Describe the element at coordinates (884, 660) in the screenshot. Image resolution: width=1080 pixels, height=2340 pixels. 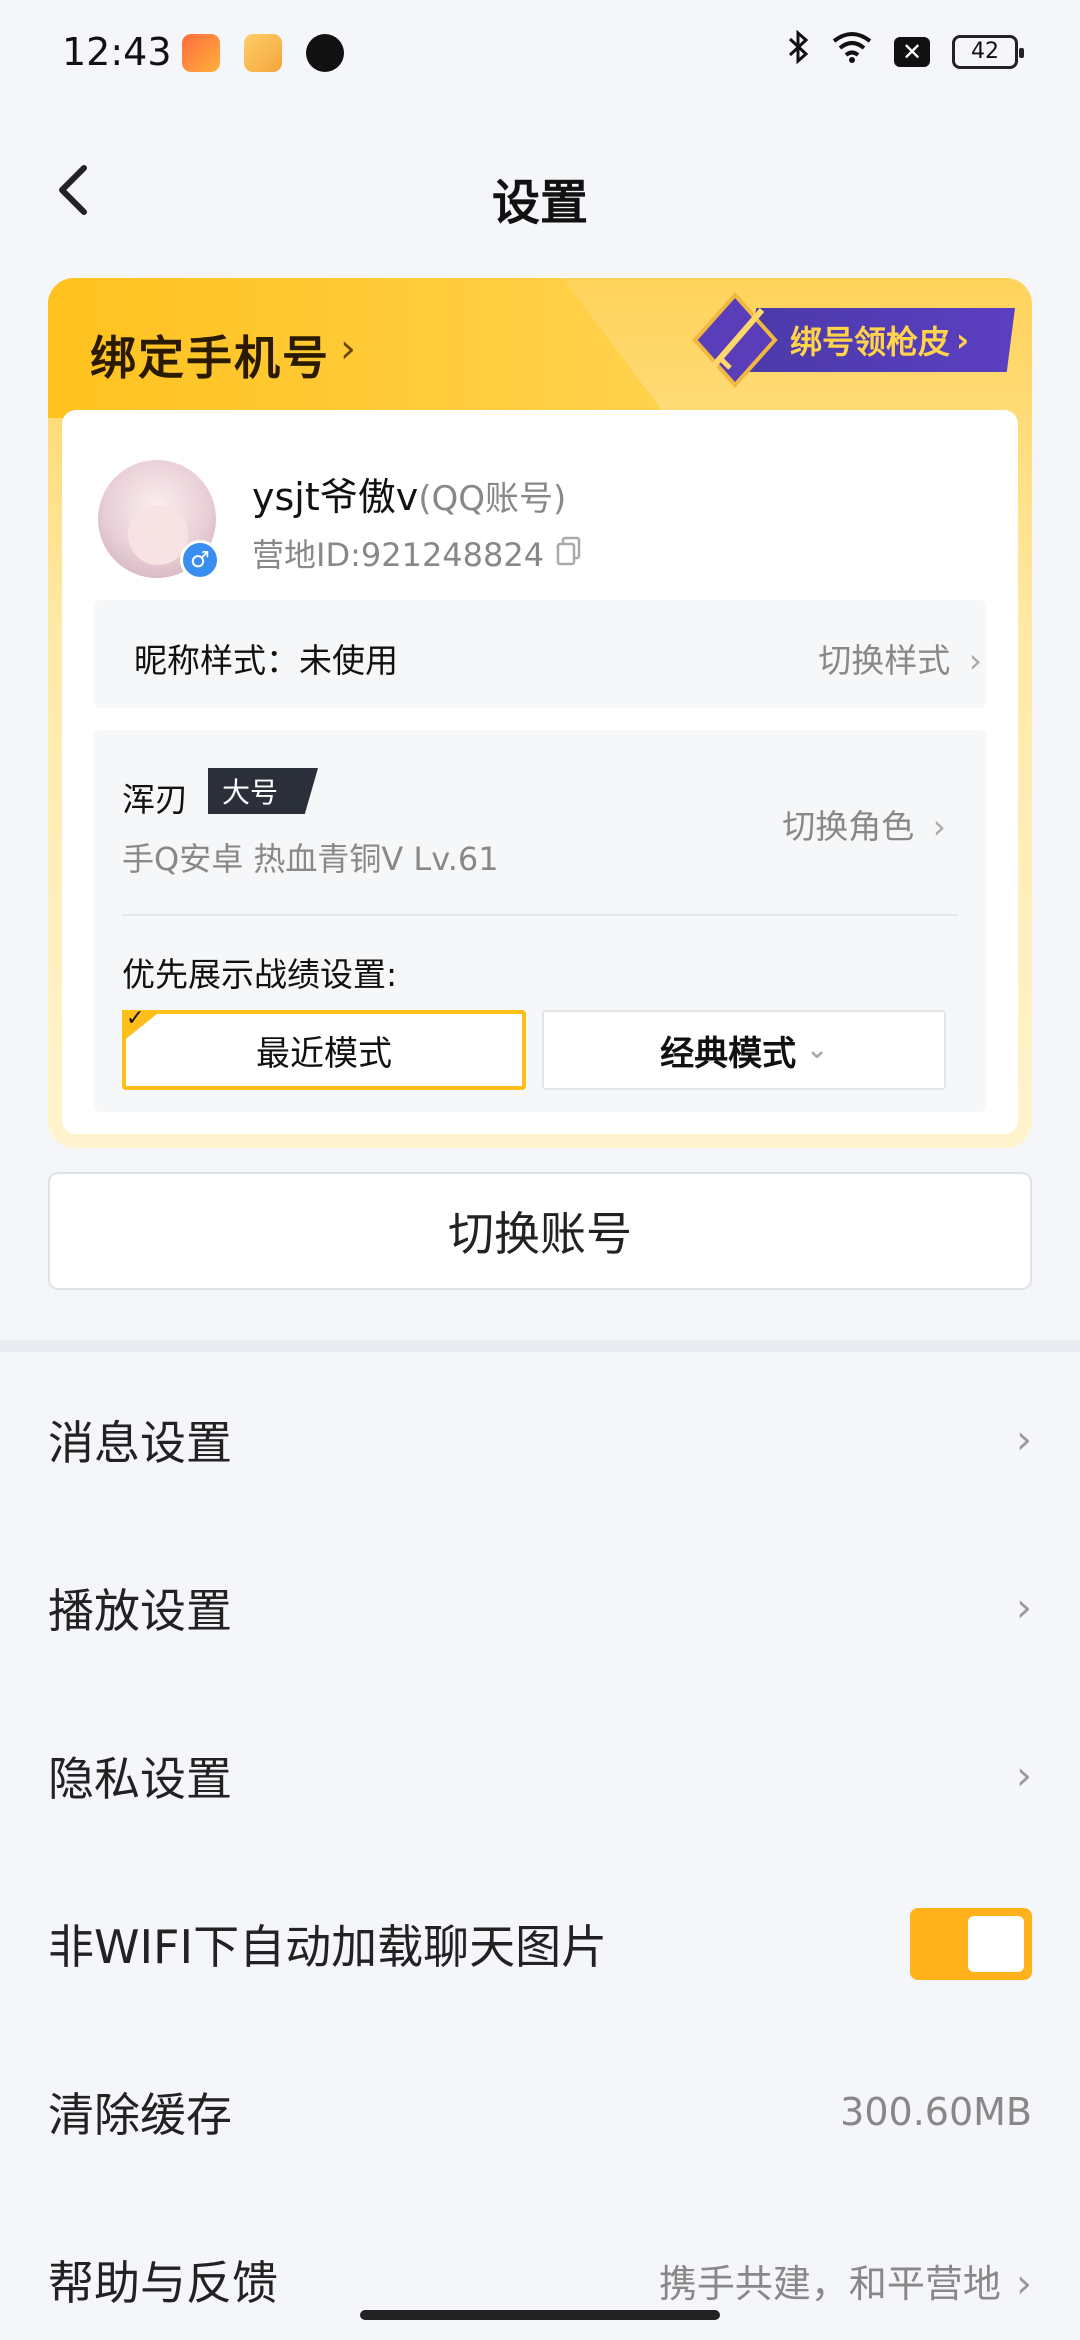
I see `switch-style-label: 切换样式` at that location.